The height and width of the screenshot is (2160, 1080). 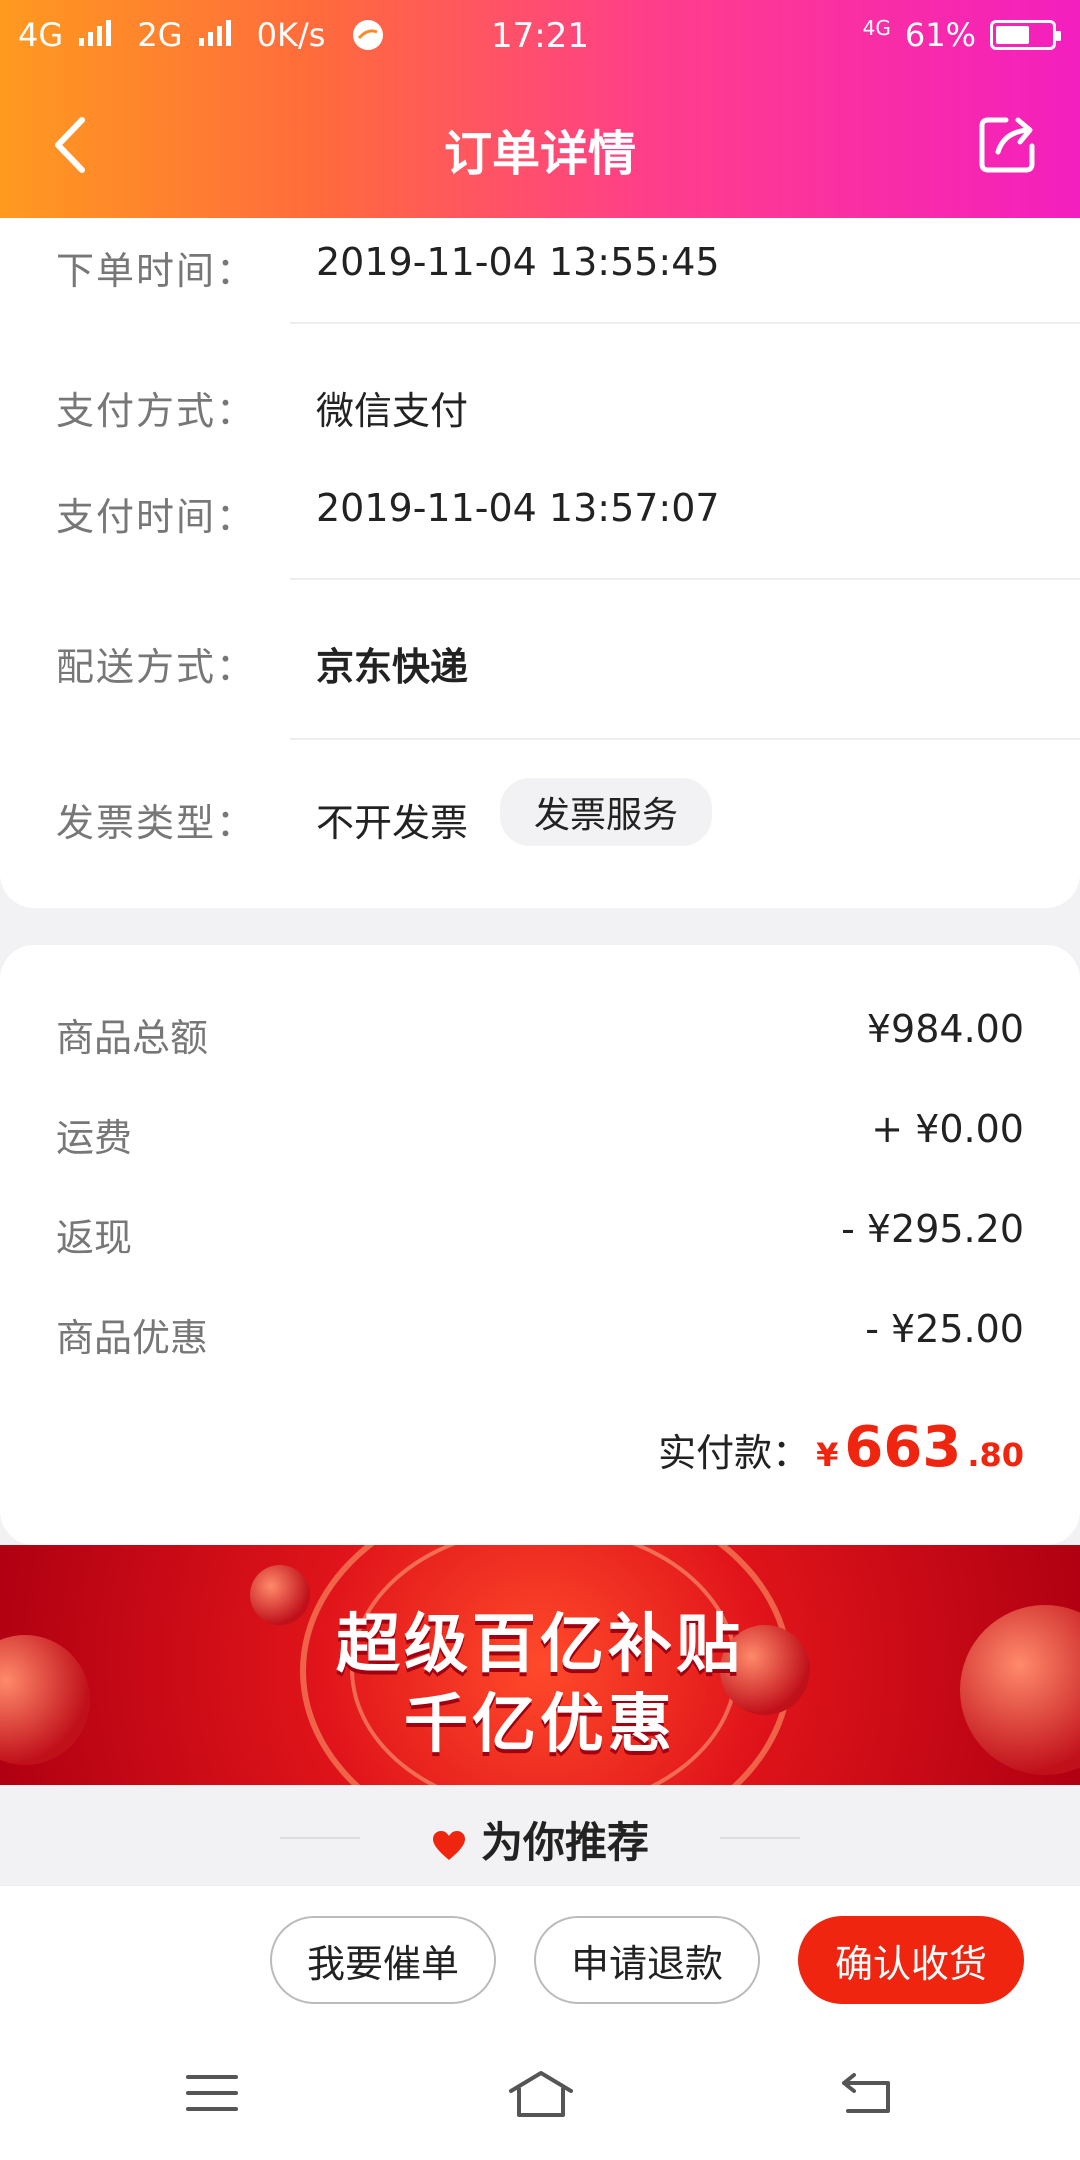 I want to click on goods-total-row: 商品总额 ¥984.00, so click(x=540, y=1042).